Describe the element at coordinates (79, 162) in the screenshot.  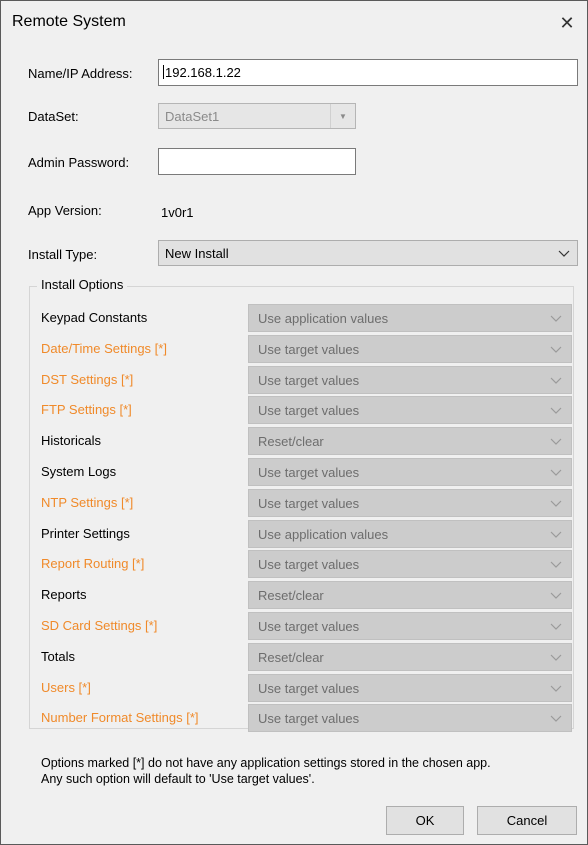
I see `admin-password-label: Admin Password:` at that location.